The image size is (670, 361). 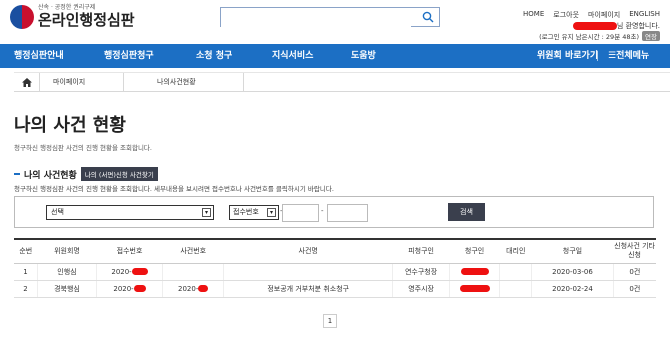 I want to click on col-receipt: 접수번호, so click(x=129, y=251).